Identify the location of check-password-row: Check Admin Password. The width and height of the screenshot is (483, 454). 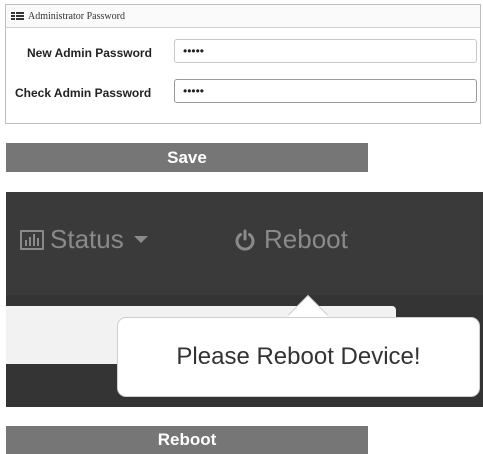
(243, 93).